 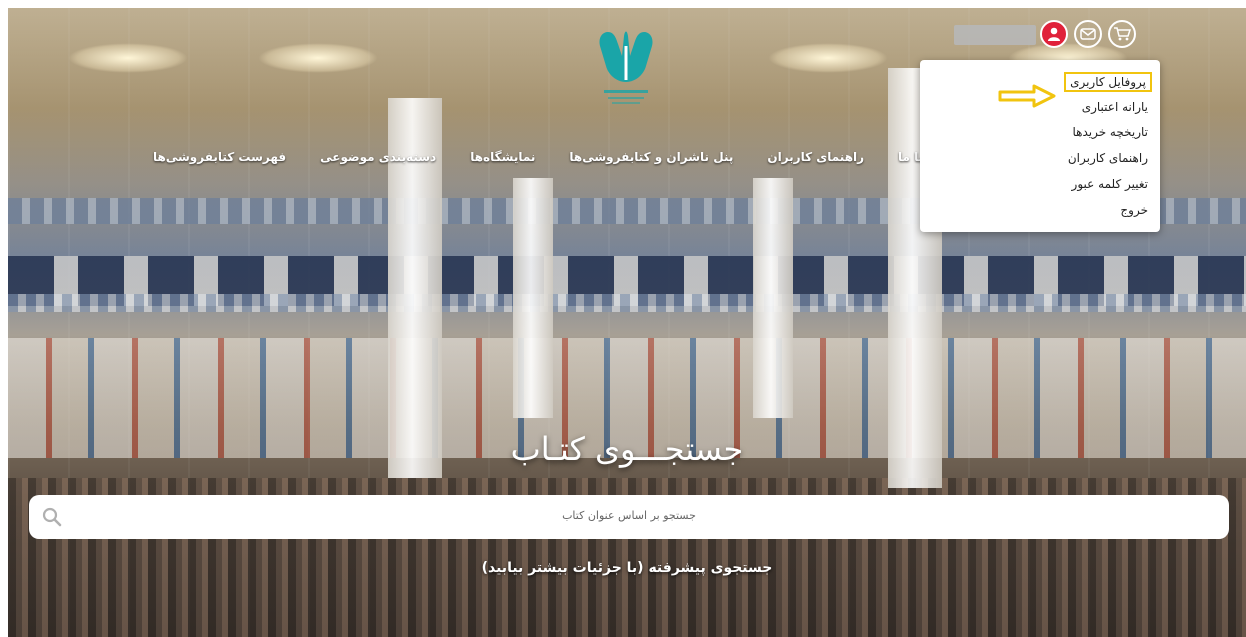 I want to click on menu-item-logout: خروج, so click(x=1134, y=210).